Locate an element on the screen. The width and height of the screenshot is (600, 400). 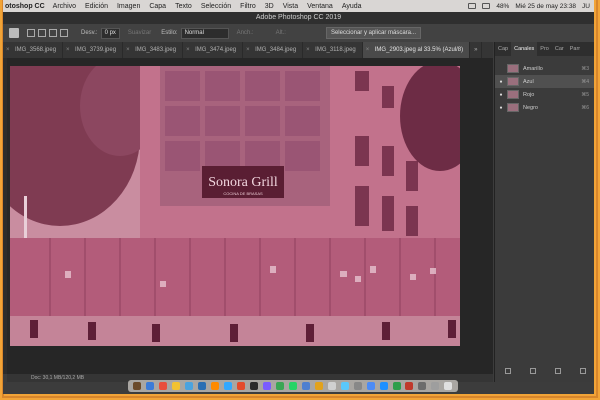
barrier-wall is located at coordinates (235, 277).